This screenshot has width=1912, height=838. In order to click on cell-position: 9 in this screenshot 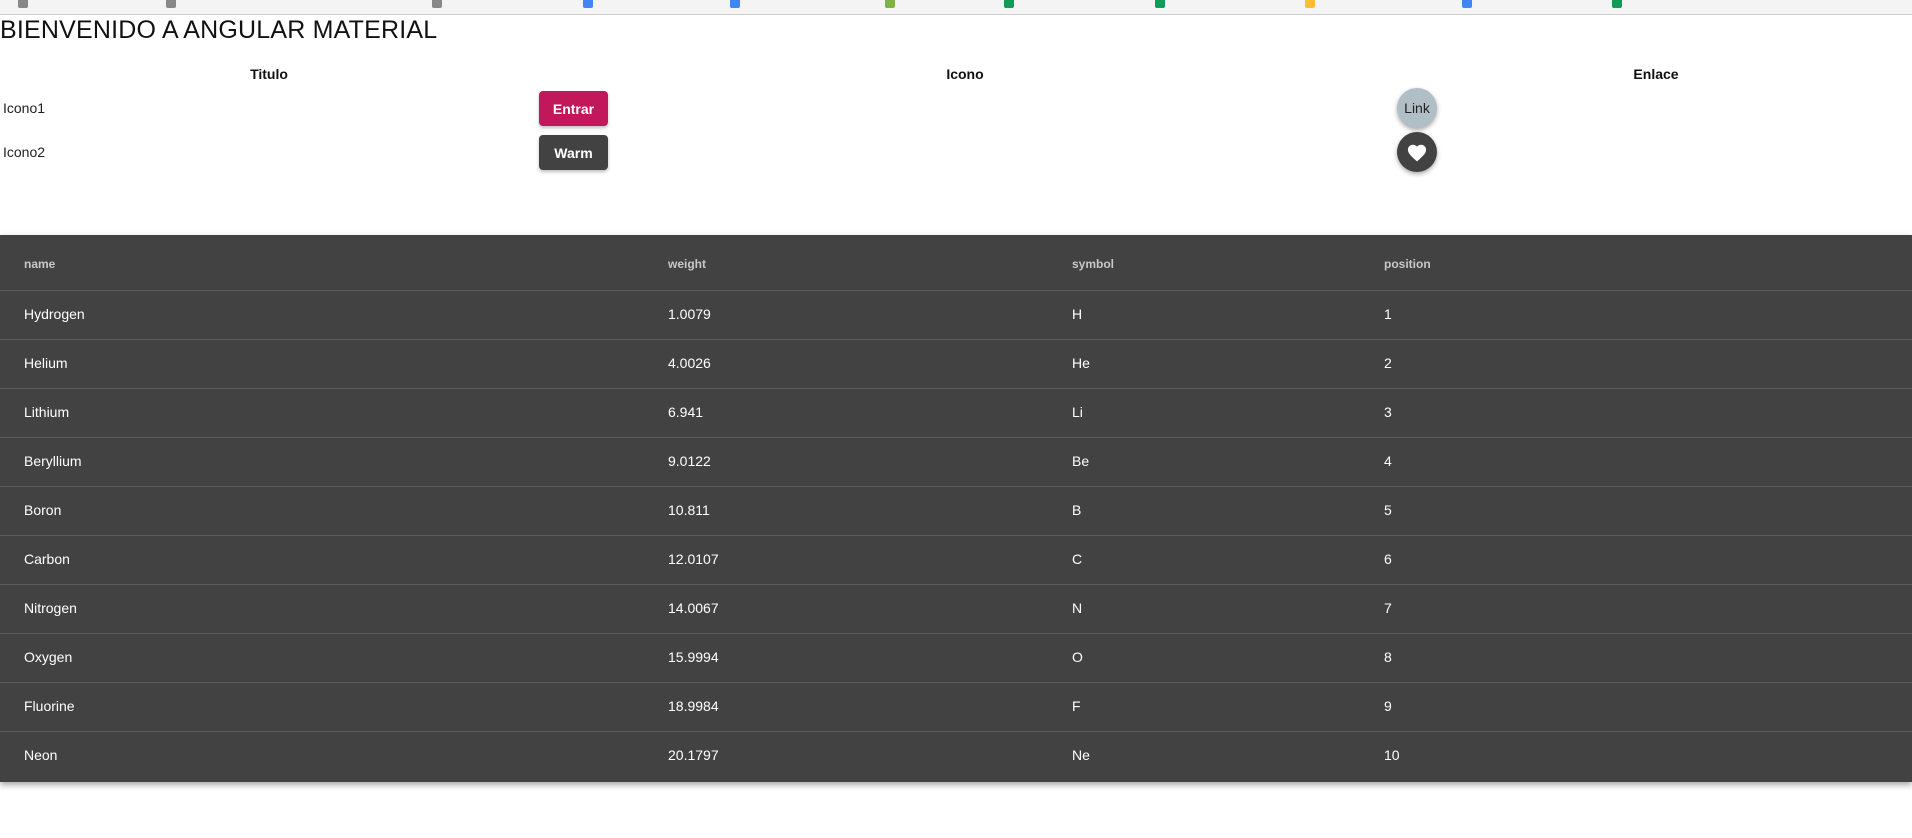, I will do `click(1388, 706)`.